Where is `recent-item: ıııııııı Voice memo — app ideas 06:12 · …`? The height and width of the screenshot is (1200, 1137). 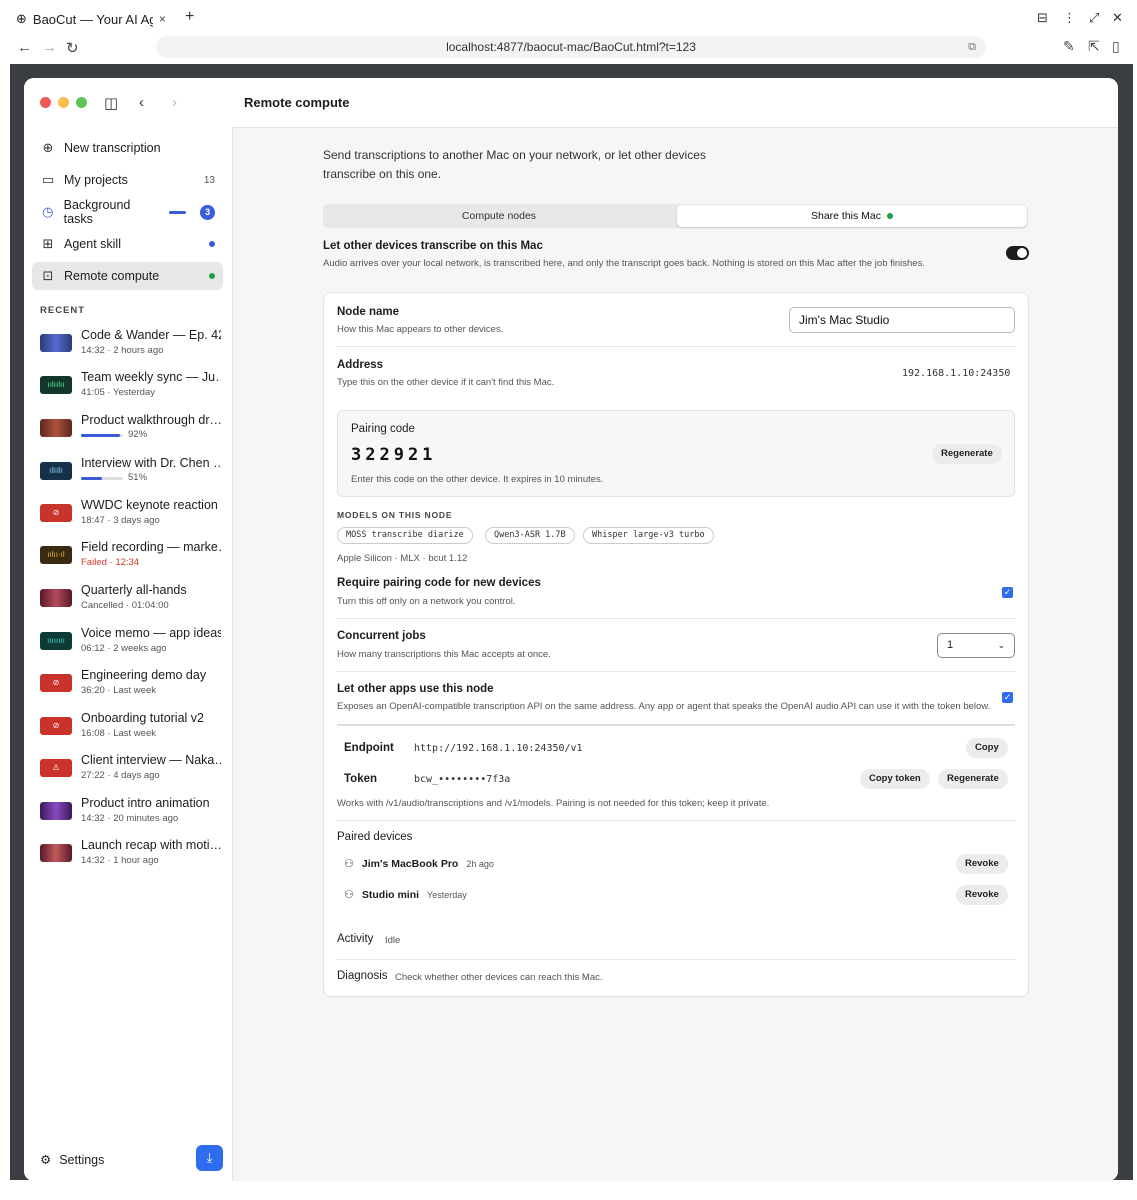
recent-item: ıııııııı Voice memo — app ideas 06:12 · … is located at coordinates (130, 646).